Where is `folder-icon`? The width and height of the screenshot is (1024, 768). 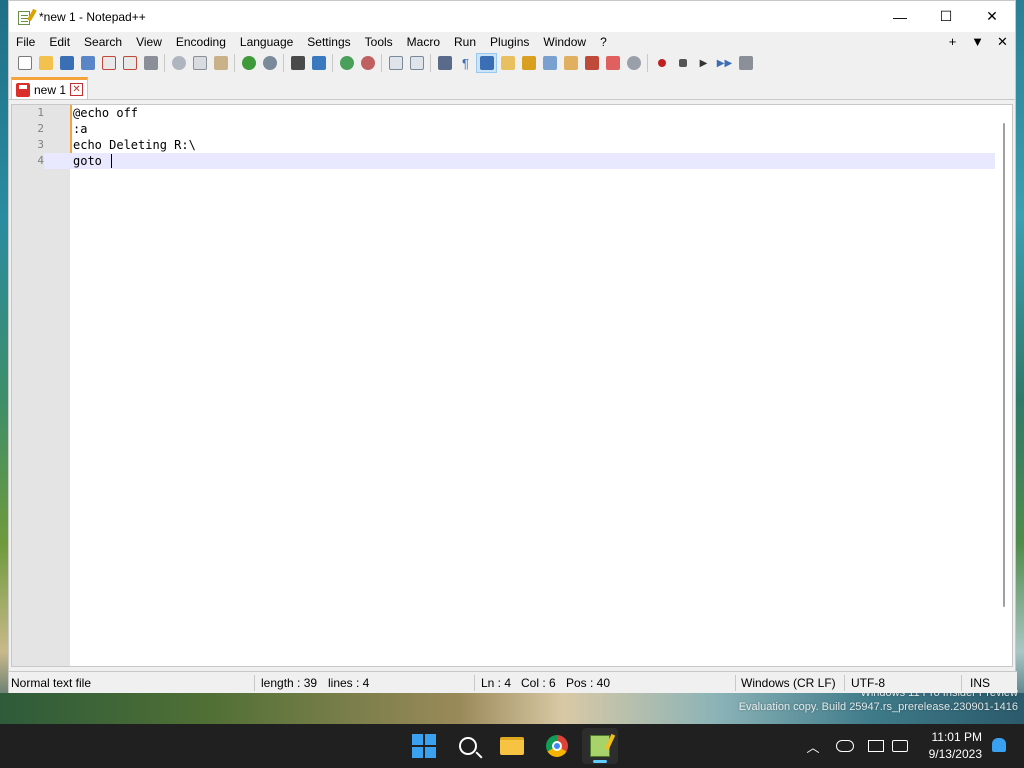 folder-icon is located at coordinates (512, 746).